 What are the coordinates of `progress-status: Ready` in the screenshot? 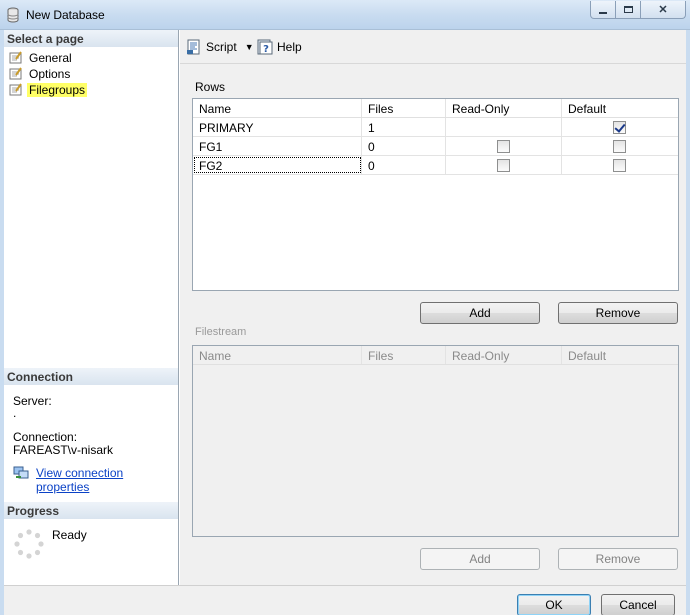 It's located at (69, 535).